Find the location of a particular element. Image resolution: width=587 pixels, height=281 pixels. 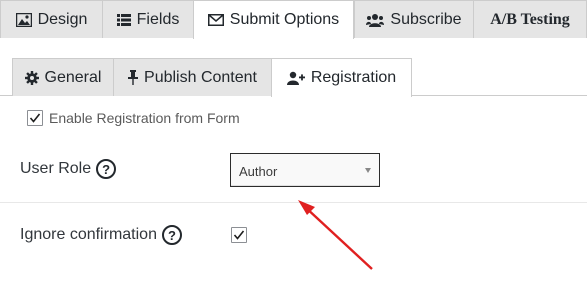

annotation-arrow-icon is located at coordinates (335, 235).